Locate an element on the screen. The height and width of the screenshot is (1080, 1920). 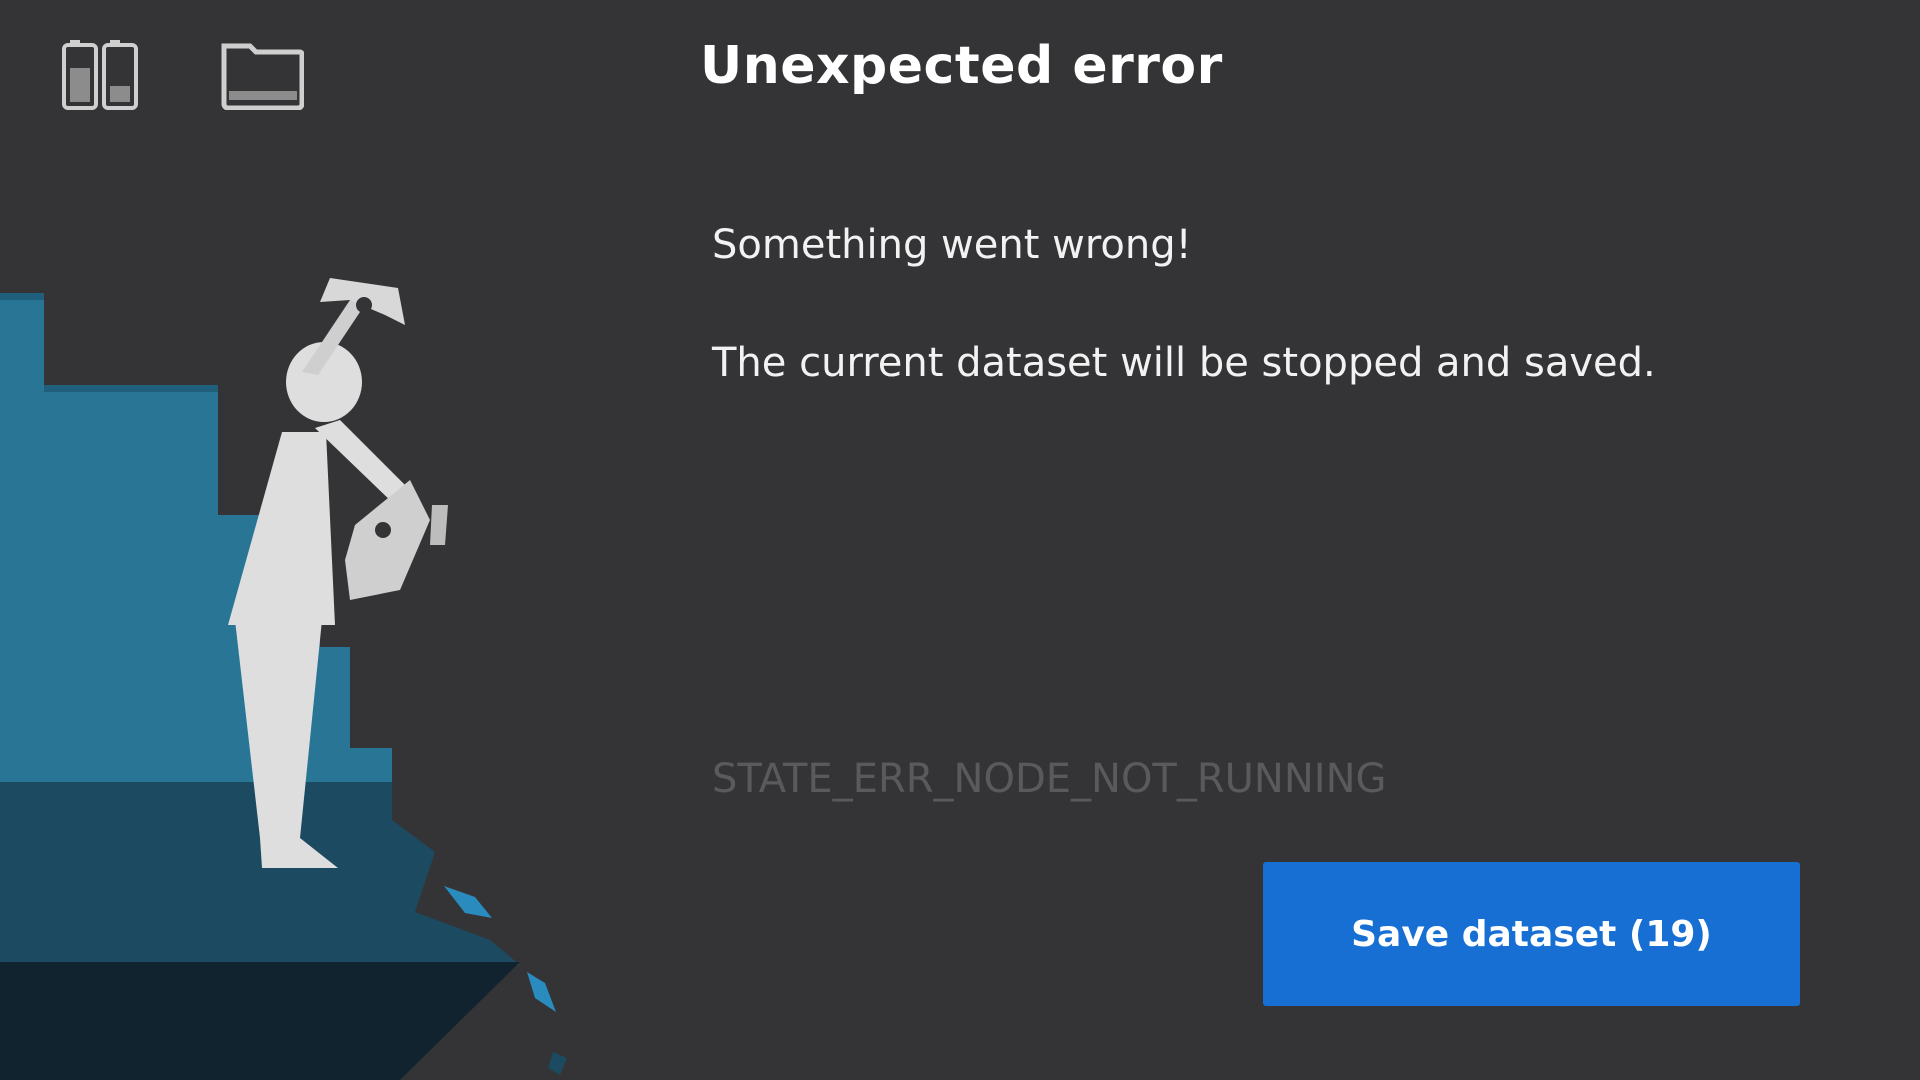
save-dataset-label: Save dataset (19) is located at coordinates (1531, 934).